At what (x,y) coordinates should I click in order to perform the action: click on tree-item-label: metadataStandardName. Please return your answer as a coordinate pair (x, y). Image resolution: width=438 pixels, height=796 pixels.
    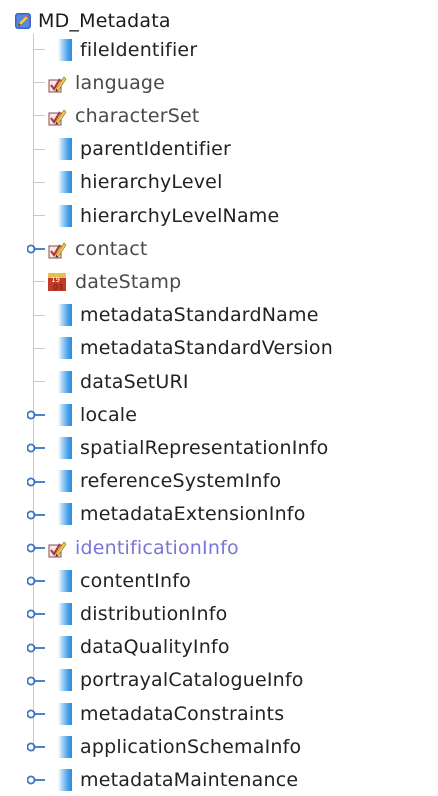
    Looking at the image, I should click on (199, 315).